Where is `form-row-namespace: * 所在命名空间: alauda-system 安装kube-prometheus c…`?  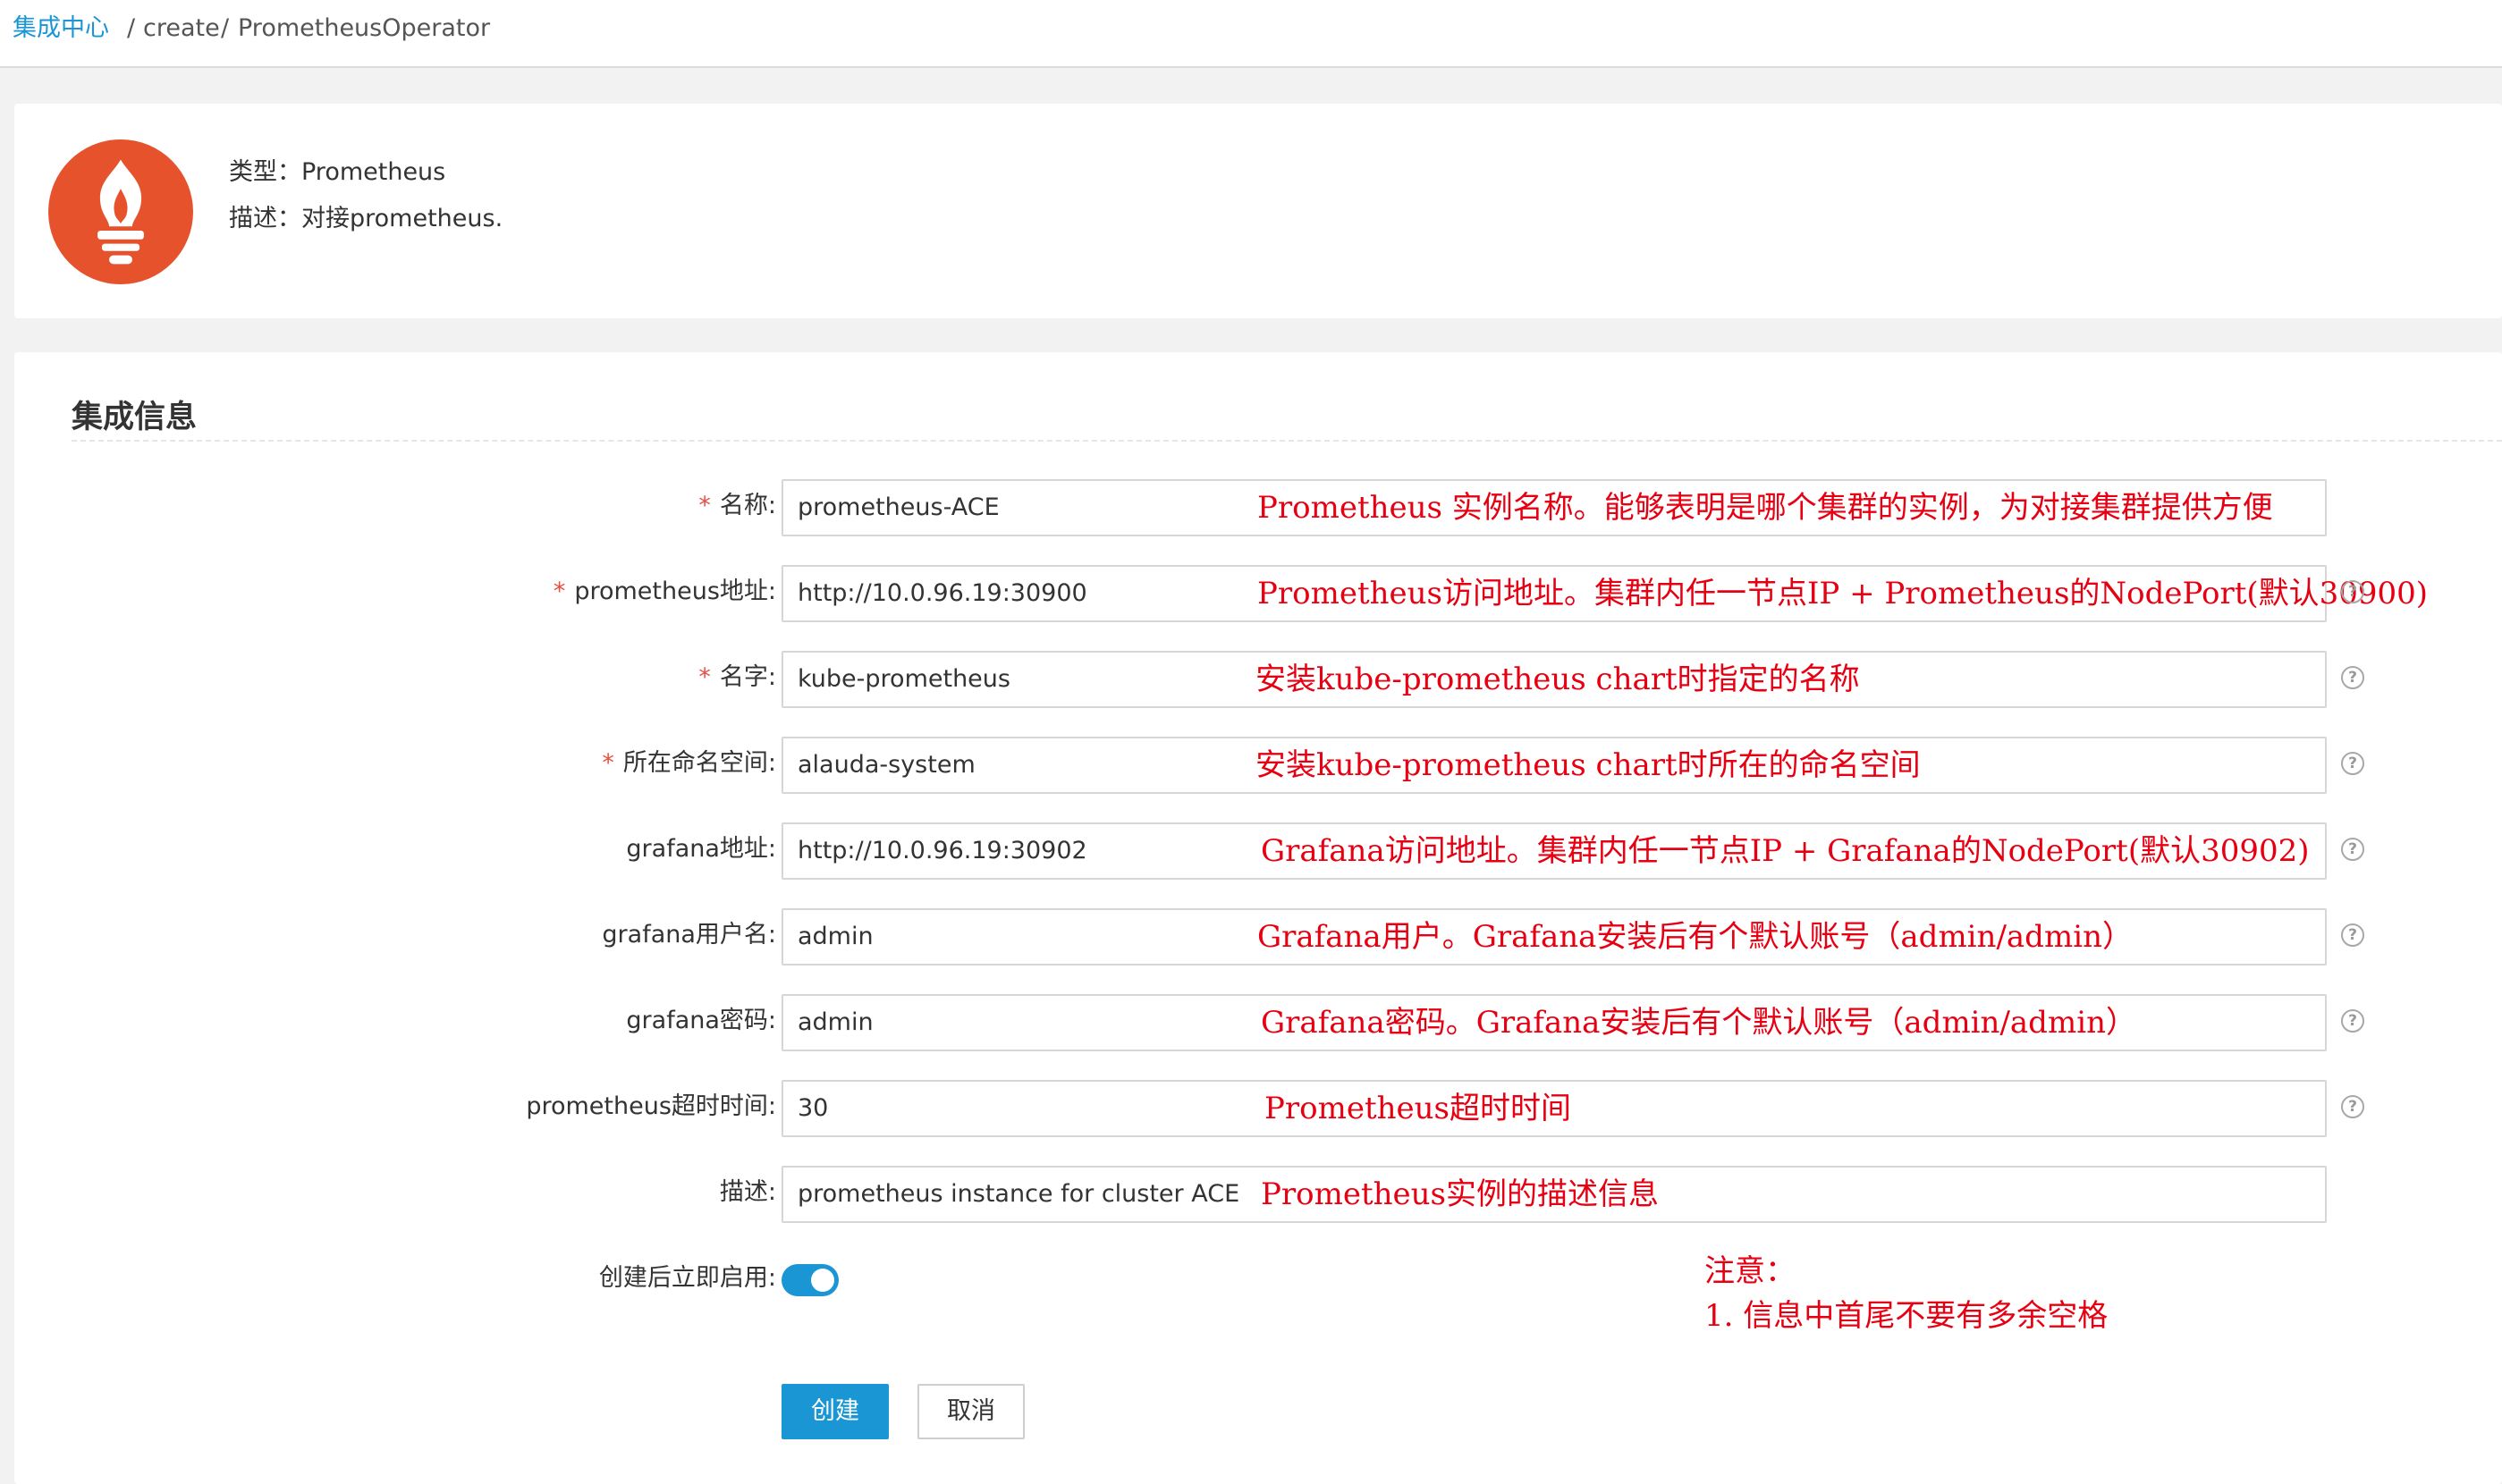
form-row-namespace: * 所在命名空间: alauda-system 安装kube-prometheus c… is located at coordinates (1251, 765).